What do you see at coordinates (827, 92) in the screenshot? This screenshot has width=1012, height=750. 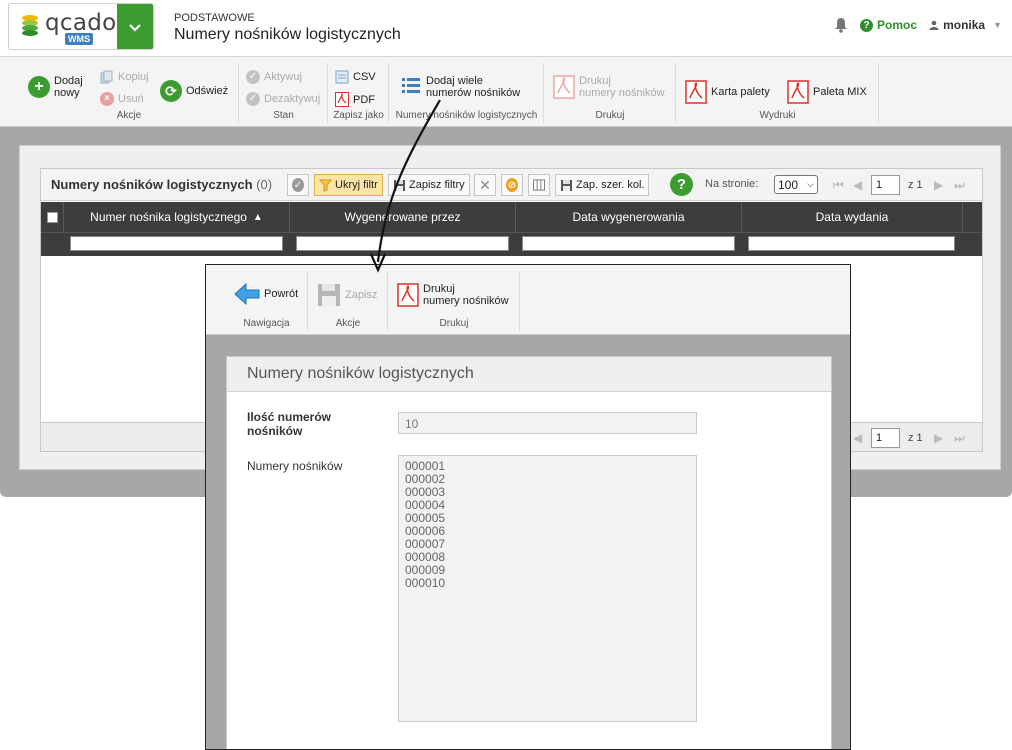 I see `pallet-mix-button: Paleta MIX` at bounding box center [827, 92].